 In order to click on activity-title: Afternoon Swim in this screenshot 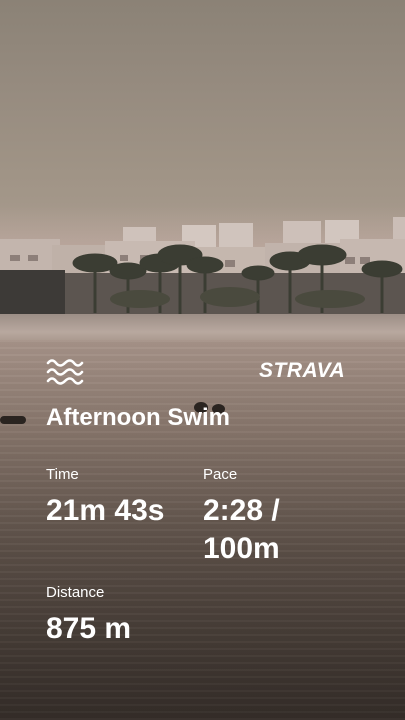, I will do `click(138, 417)`.